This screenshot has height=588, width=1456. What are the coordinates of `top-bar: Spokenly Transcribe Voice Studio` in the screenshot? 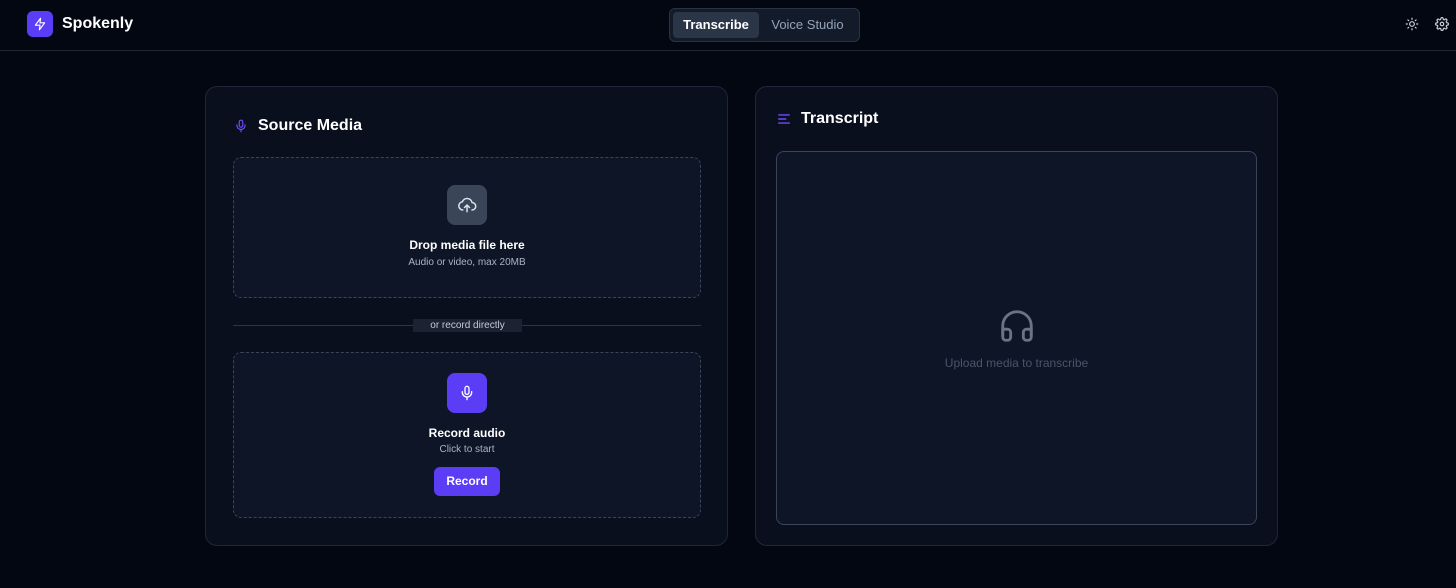 It's located at (728, 25).